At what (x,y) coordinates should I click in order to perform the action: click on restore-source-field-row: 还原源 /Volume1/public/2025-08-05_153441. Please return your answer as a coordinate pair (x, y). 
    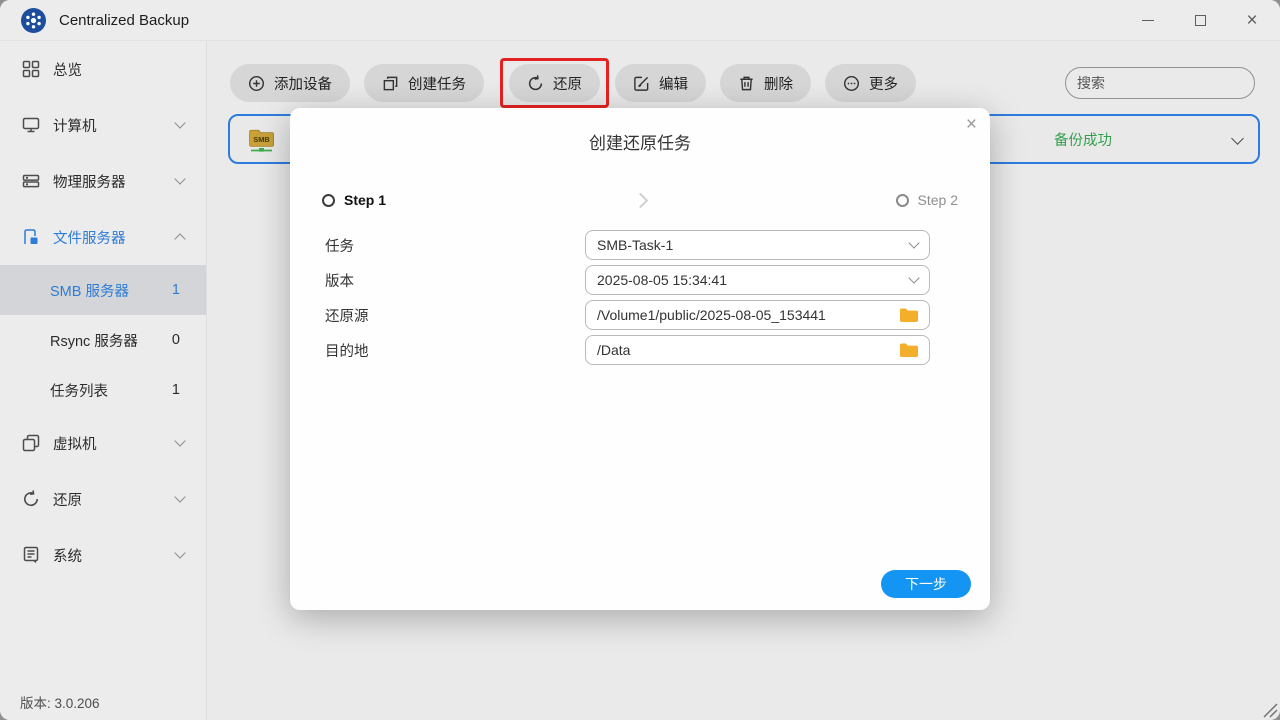
    Looking at the image, I should click on (657, 315).